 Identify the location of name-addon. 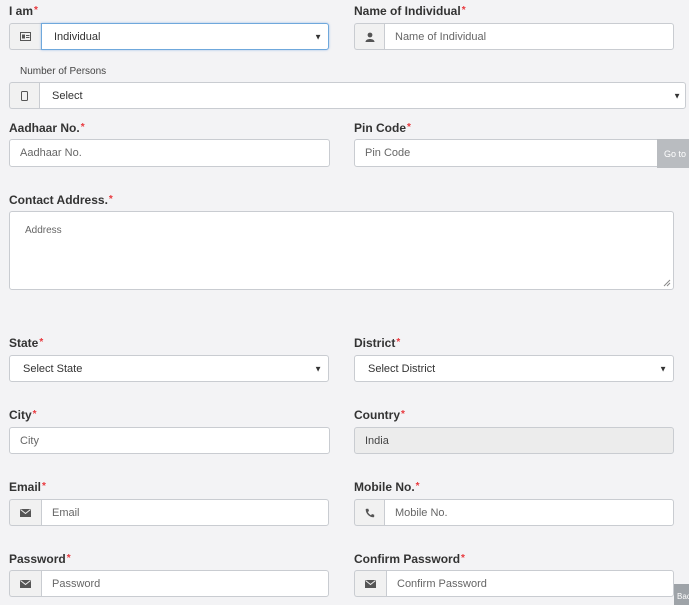
(369, 36).